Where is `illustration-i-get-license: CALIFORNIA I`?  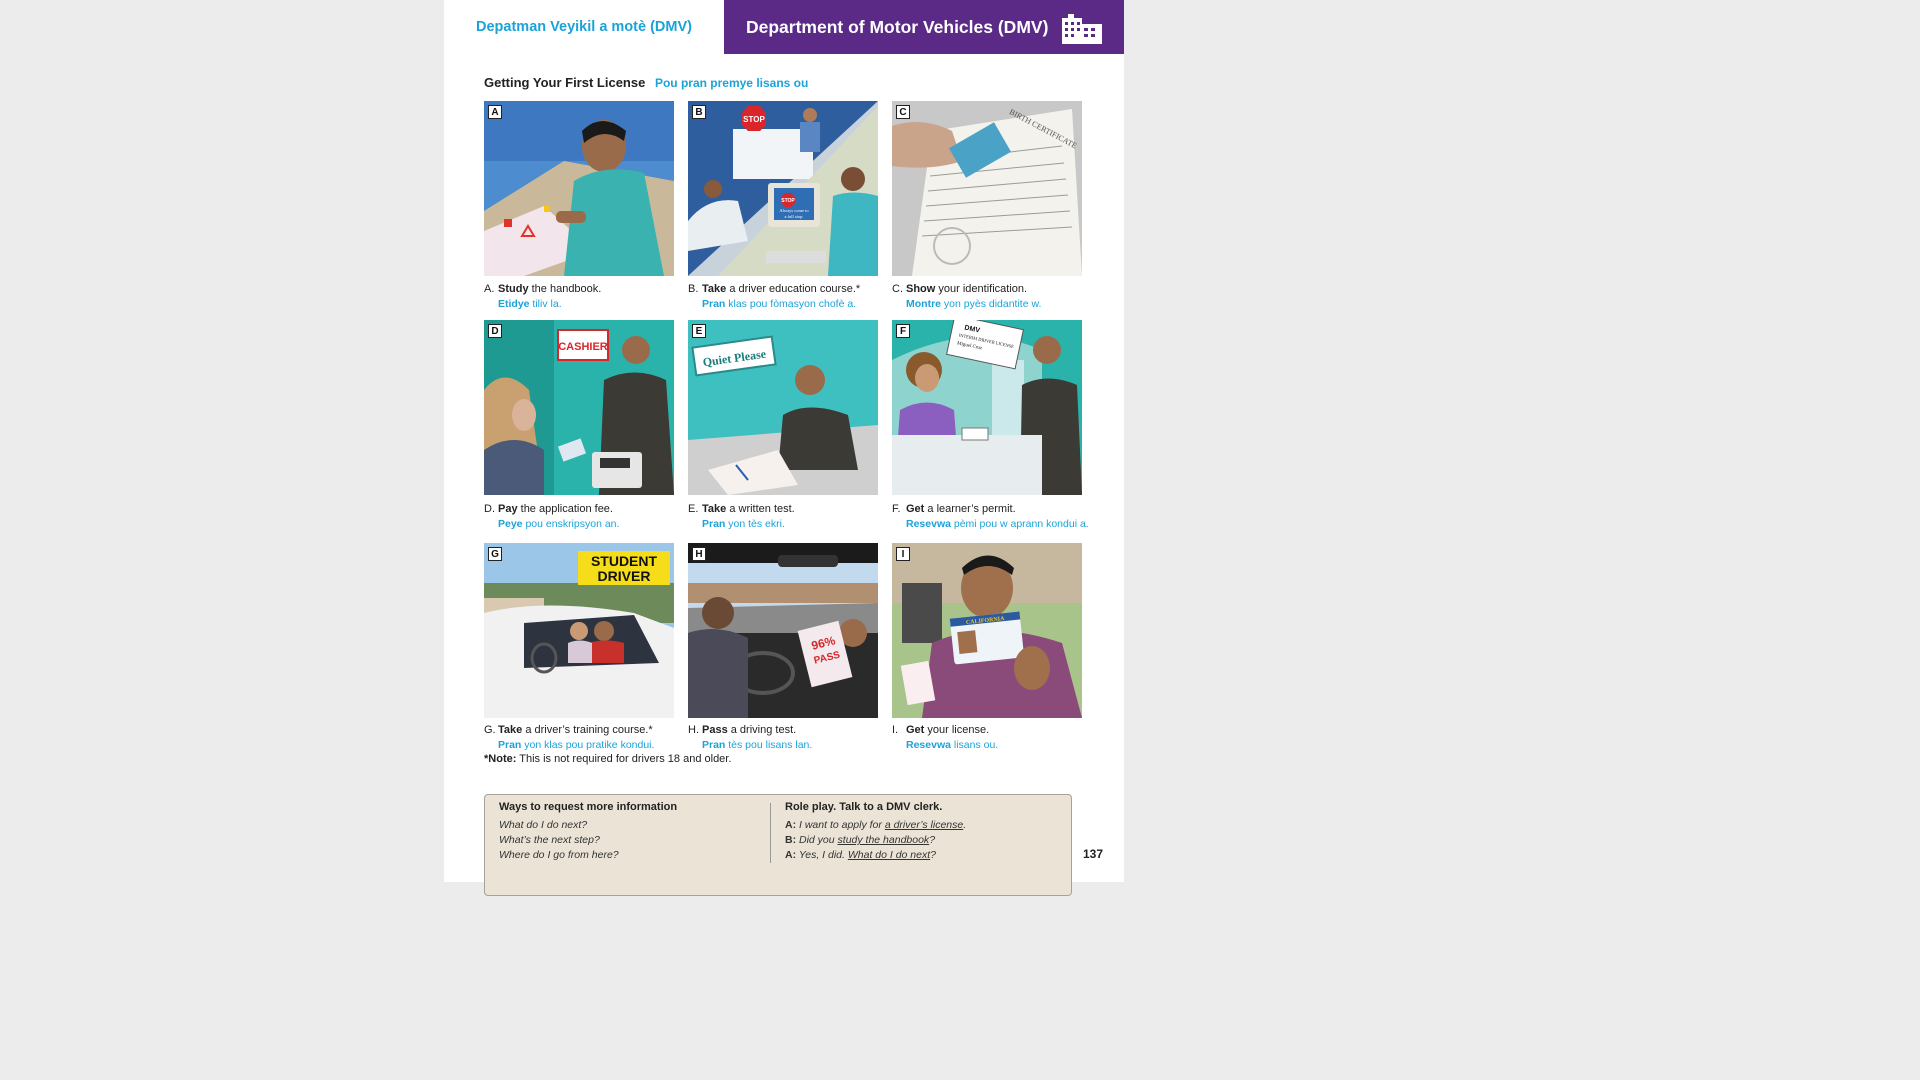 illustration-i-get-license: CALIFORNIA I is located at coordinates (987, 630).